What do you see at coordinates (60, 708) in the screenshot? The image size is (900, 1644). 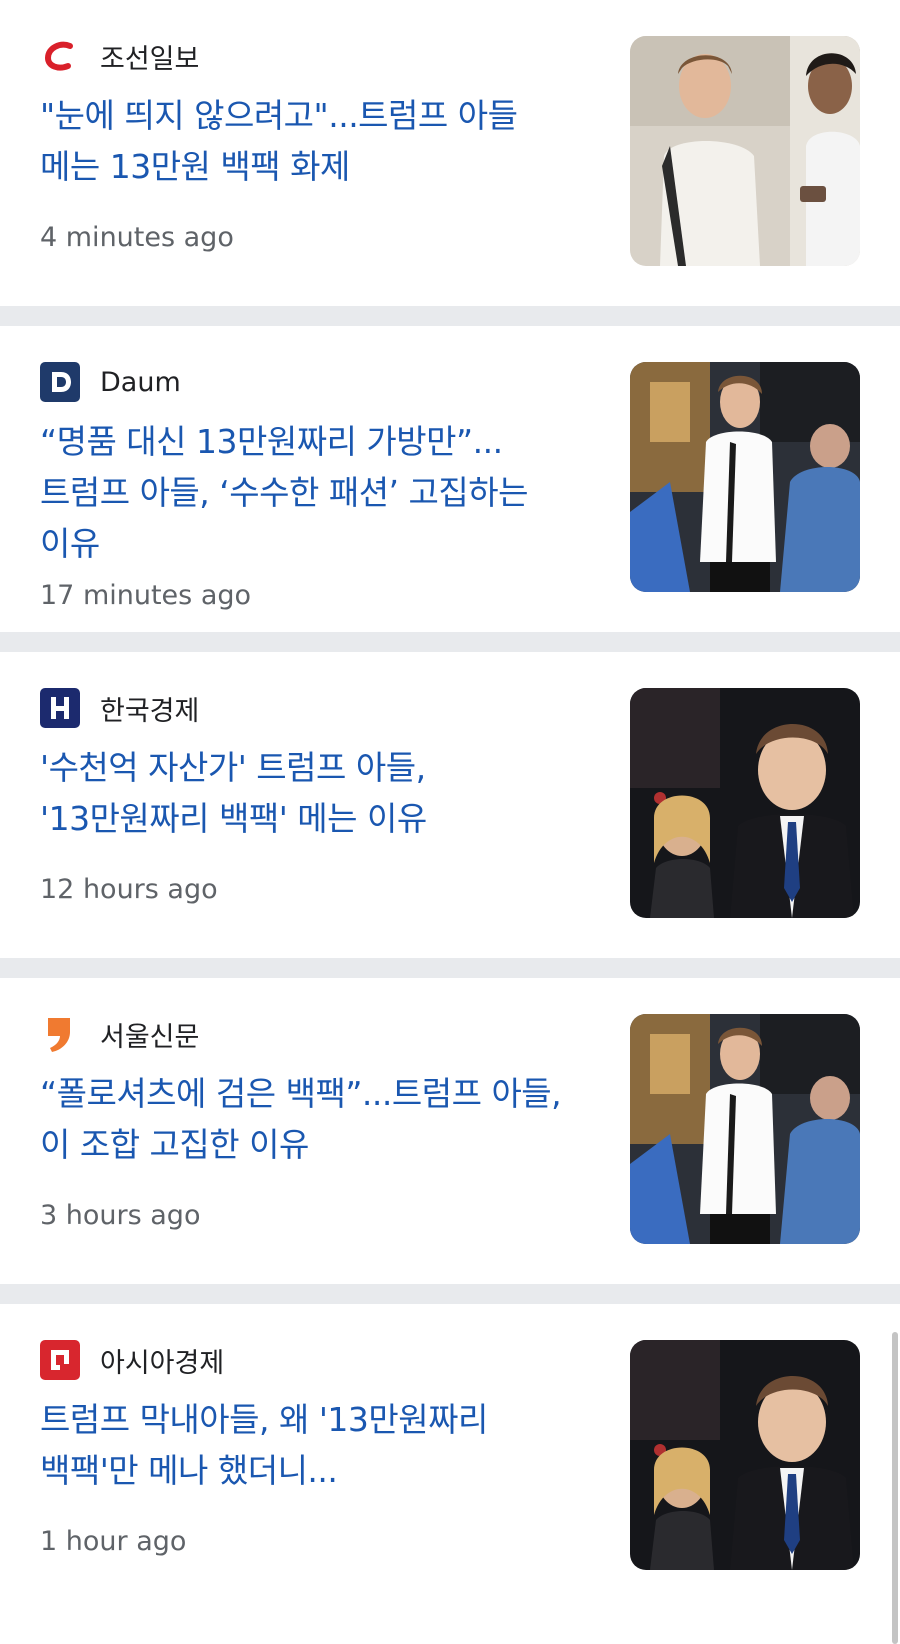 I see `hankyung-h-icon` at bounding box center [60, 708].